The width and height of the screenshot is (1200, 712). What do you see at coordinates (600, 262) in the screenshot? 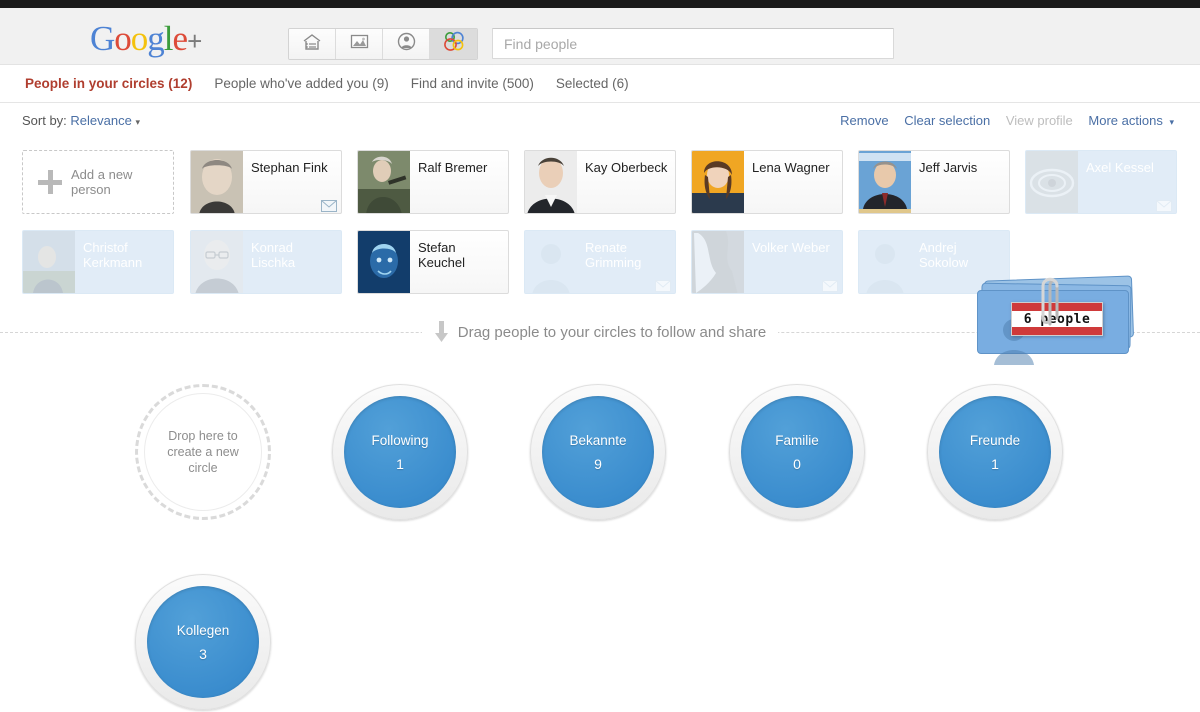
I see `person-card: Renate Grimming` at bounding box center [600, 262].